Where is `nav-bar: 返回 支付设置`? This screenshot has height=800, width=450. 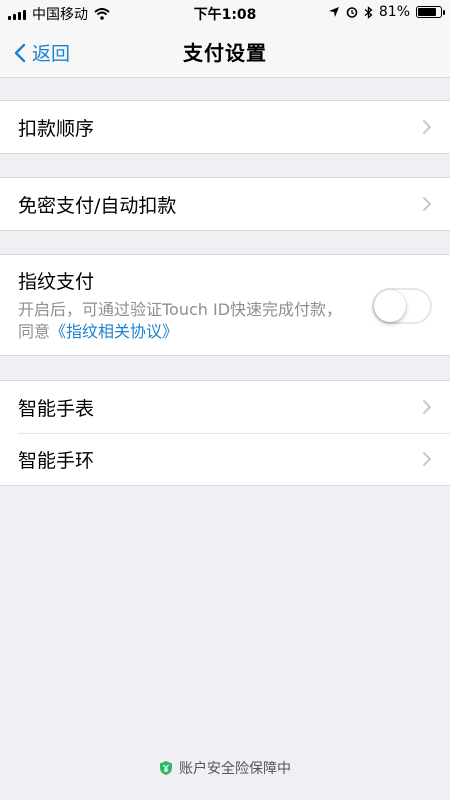 nav-bar: 返回 支付设置 is located at coordinates (225, 52).